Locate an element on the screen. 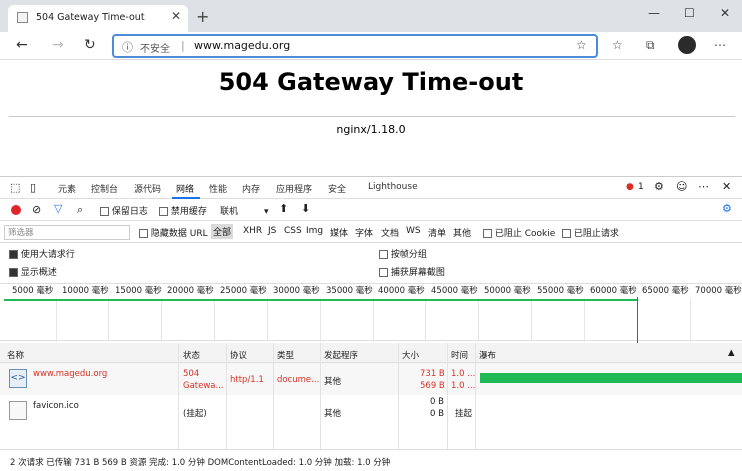  tab-memory: 内存 is located at coordinates (251, 188).